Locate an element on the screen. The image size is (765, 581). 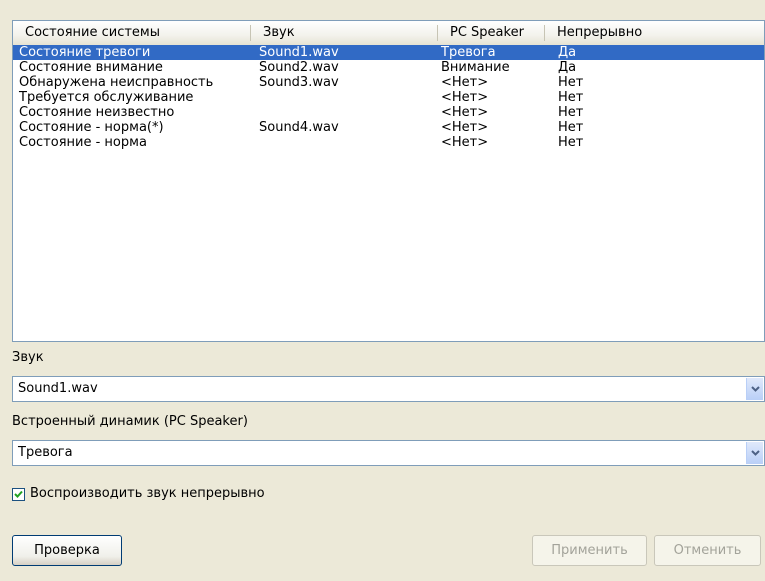
cell-state: Состояние тревоги is located at coordinates (85, 52).